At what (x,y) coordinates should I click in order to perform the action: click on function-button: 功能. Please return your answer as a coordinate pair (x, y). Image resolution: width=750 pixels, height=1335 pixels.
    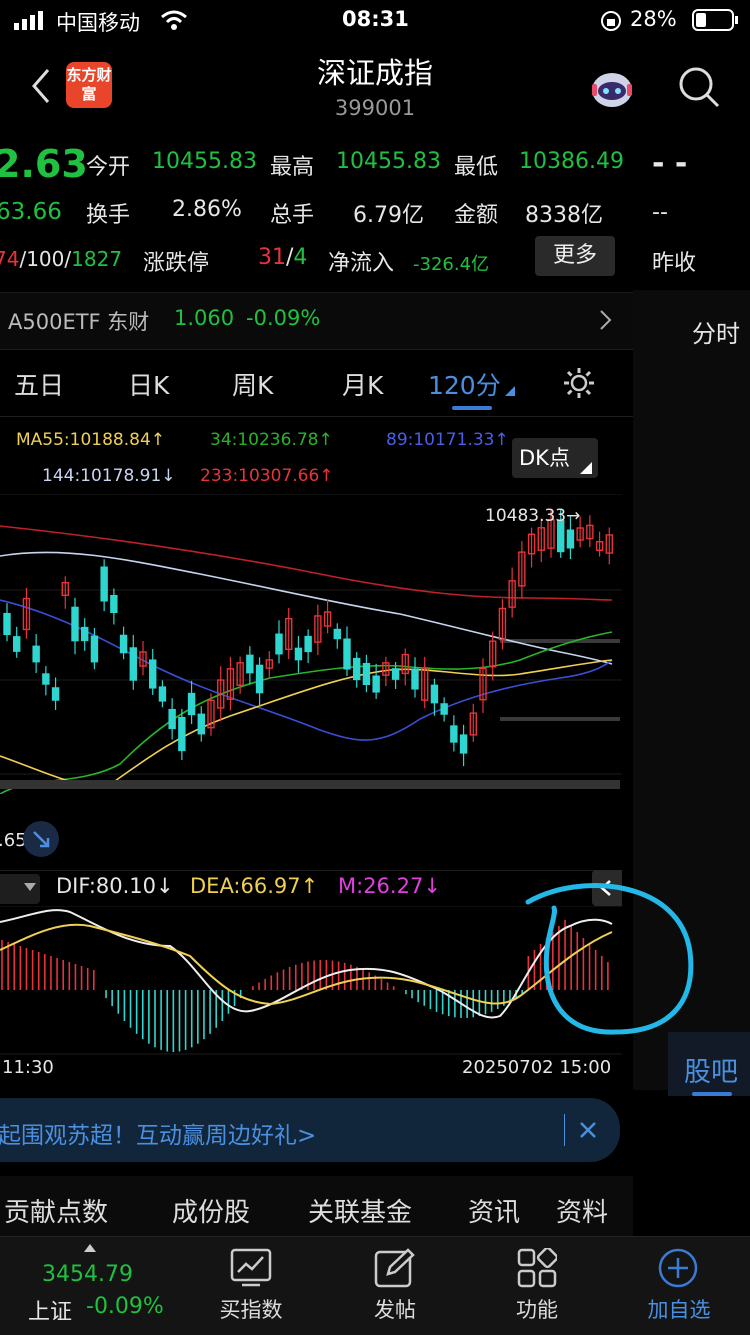
    Looking at the image, I should click on (537, 1309).